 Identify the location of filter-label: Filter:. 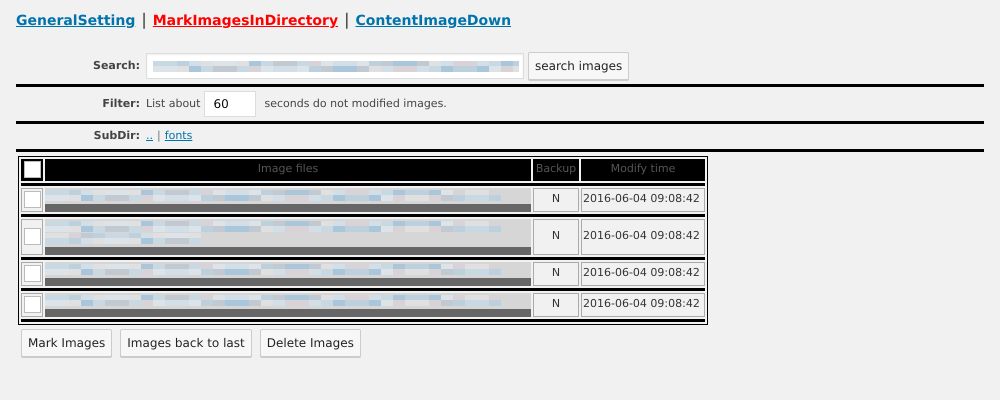
(121, 104).